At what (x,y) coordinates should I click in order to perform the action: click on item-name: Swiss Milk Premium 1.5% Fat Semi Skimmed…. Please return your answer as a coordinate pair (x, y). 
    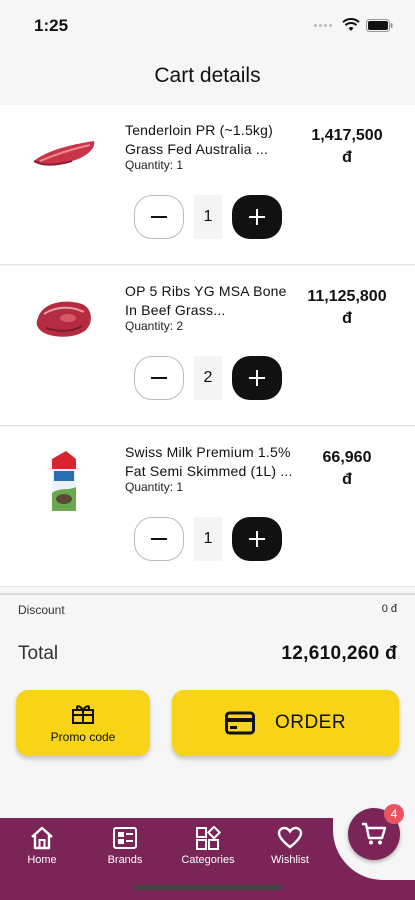
    Looking at the image, I should click on (209, 461).